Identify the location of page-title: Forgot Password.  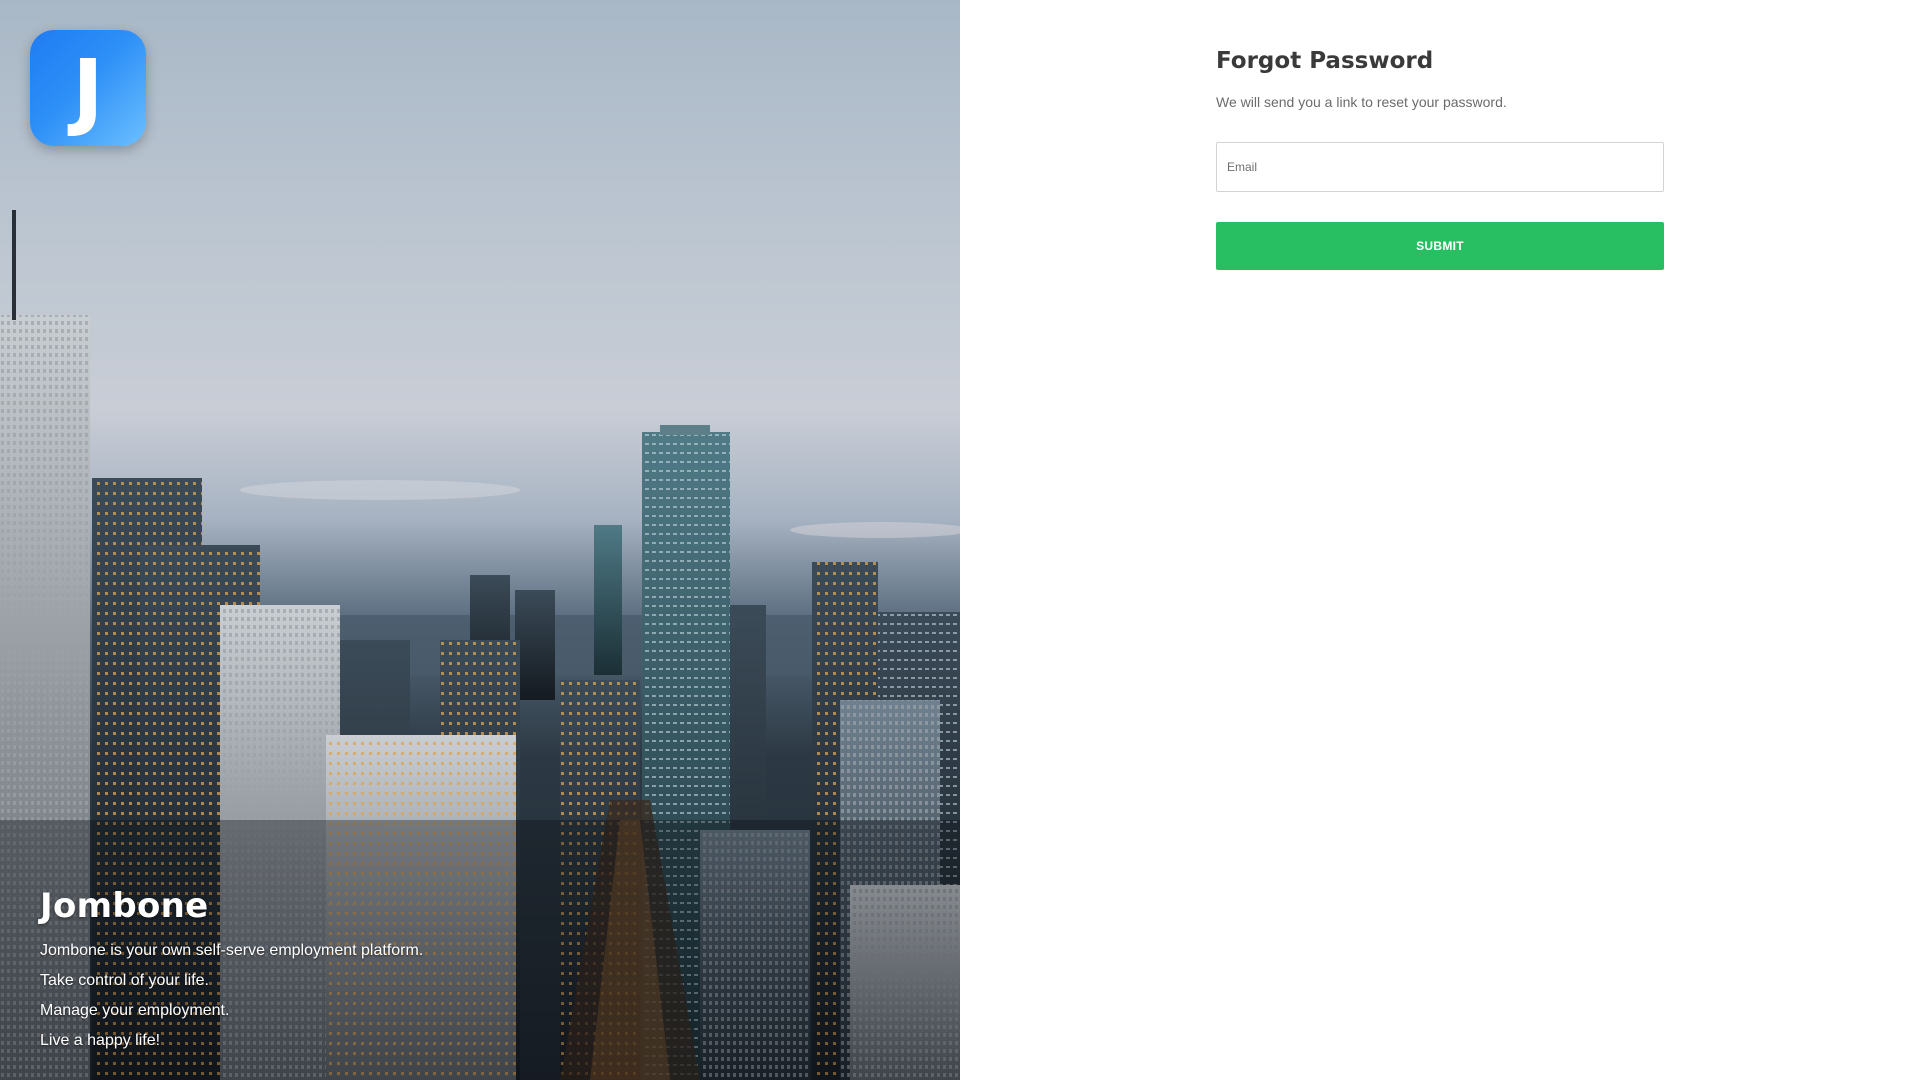
(1325, 61).